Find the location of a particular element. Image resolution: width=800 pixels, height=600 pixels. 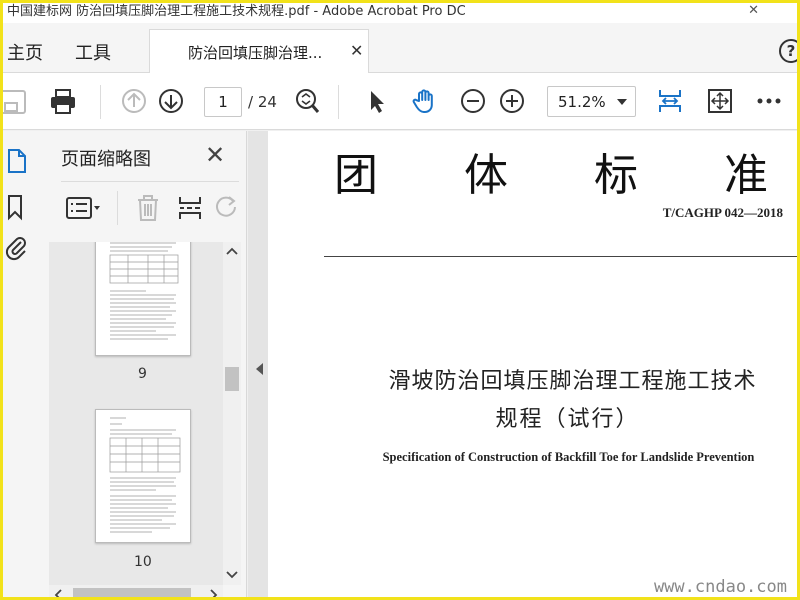

zoom-level-value: 51.2% is located at coordinates (582, 102).